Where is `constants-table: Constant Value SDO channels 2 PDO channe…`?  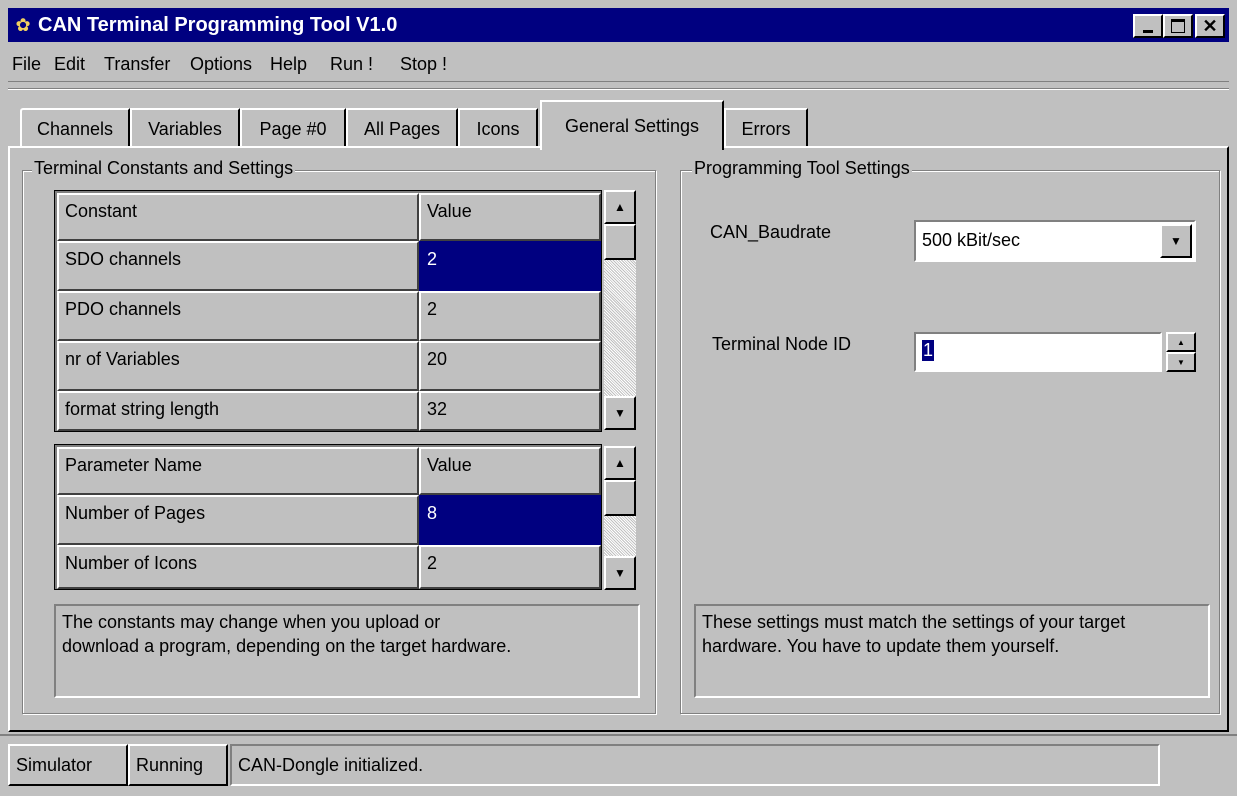
constants-table: Constant Value SDO channels 2 PDO channe… is located at coordinates (328, 311).